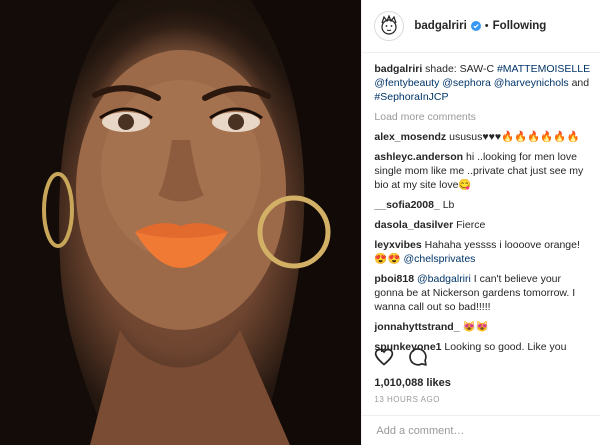  I want to click on comment-text: Looking so good. Like you, so click(505, 347).